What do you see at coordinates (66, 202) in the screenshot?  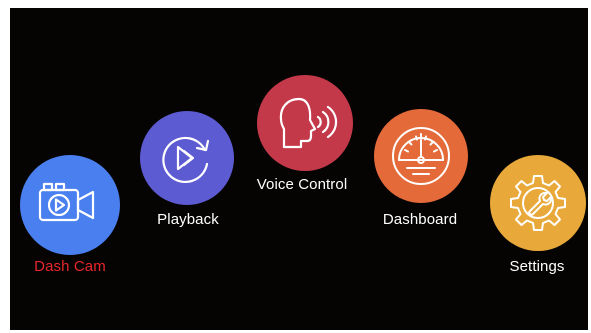 I see `camera-play-icon` at bounding box center [66, 202].